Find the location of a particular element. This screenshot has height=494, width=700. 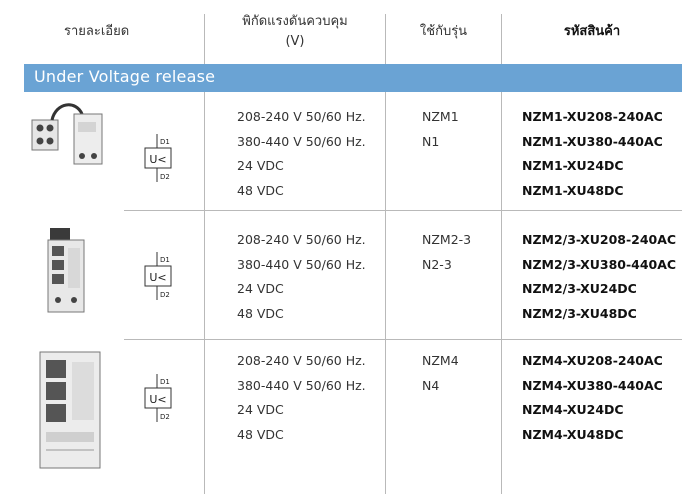

header-code: รหัสสินค้า is located at coordinates (592, 32).